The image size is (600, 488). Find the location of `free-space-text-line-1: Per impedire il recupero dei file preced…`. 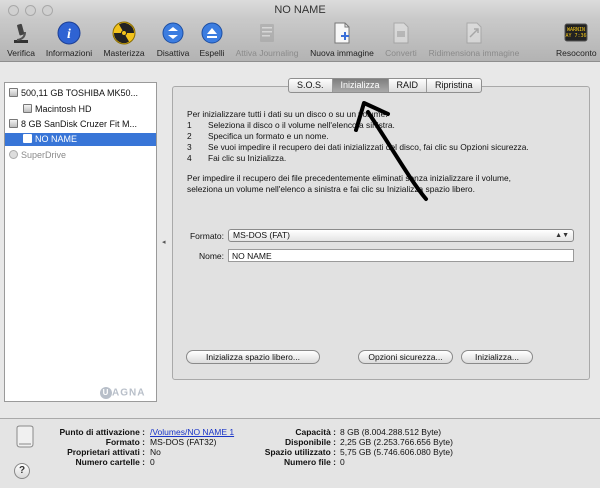

free-space-text-line-1: Per impedire il recupero dei file preced… is located at coordinates (349, 178).